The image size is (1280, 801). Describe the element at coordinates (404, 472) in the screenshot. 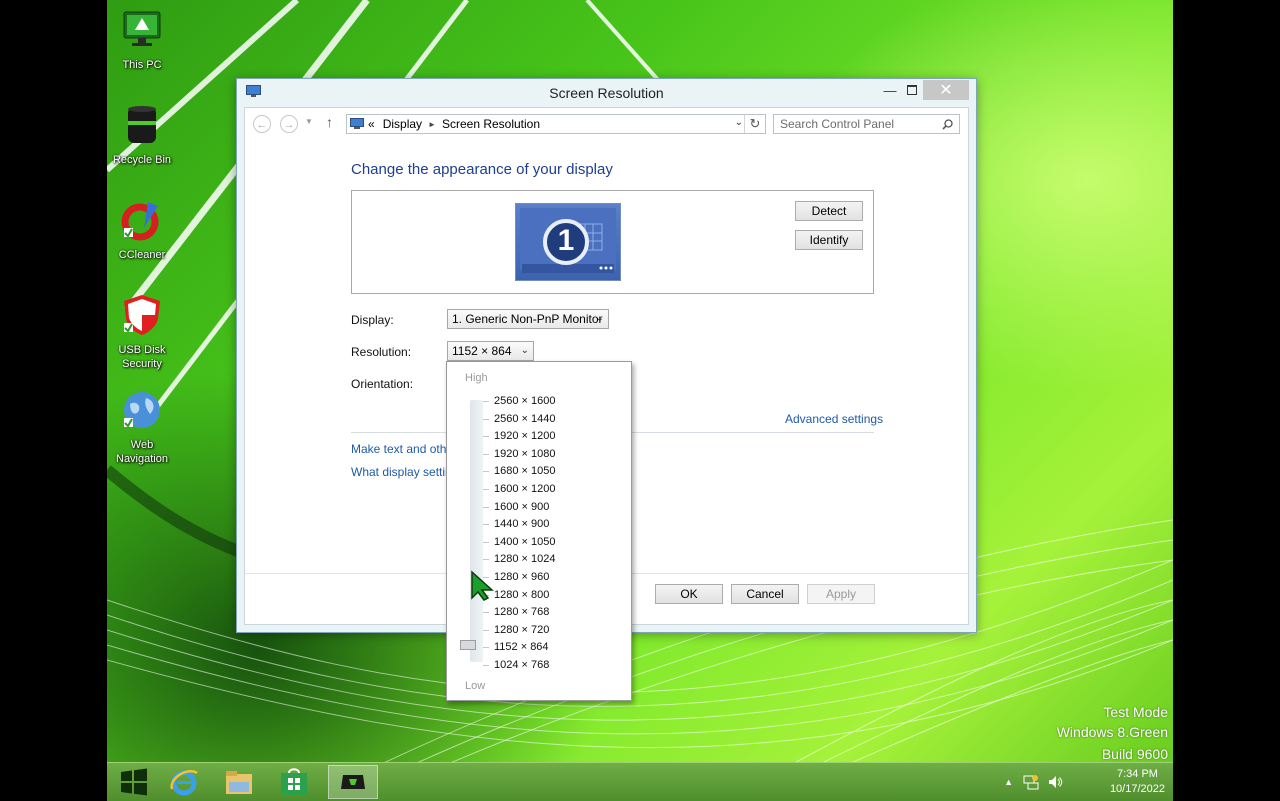

I see `display-settings-help-link: What display setting` at that location.